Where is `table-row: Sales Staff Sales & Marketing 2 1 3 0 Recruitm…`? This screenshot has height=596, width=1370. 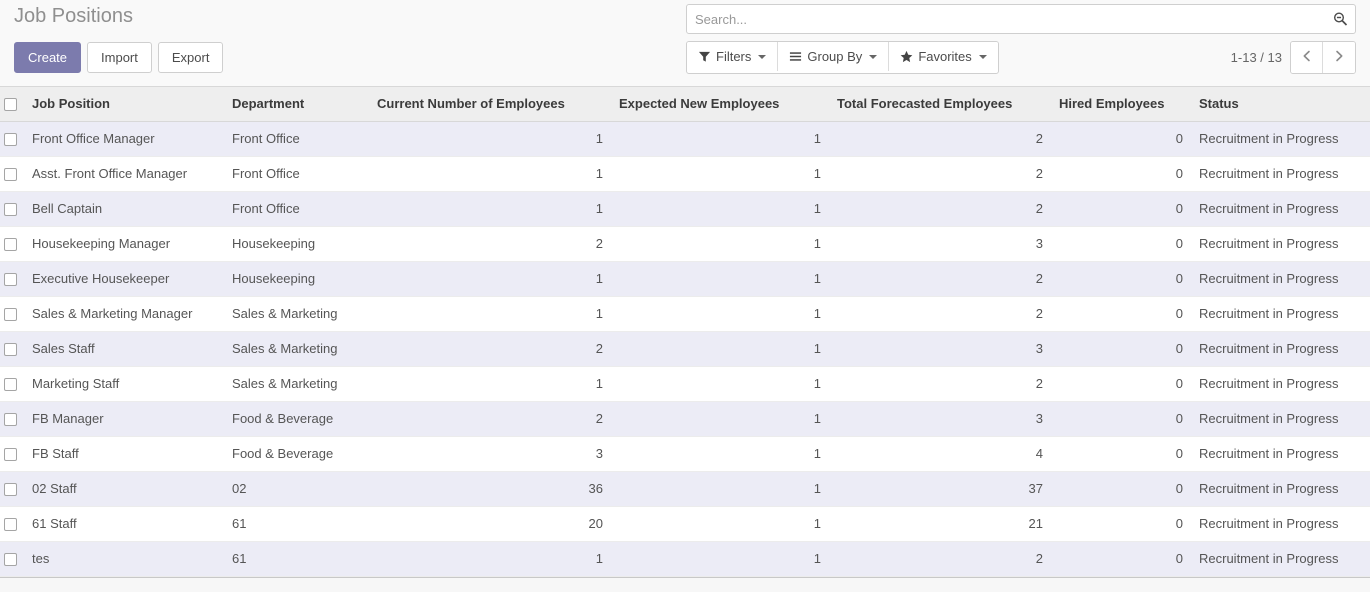
table-row: Sales Staff Sales & Marketing 2 1 3 0 Recruitm… is located at coordinates (685, 349).